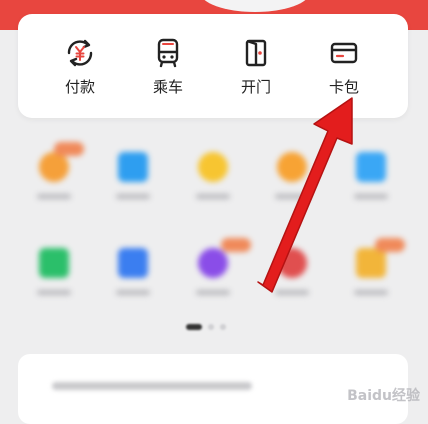  I want to click on watermark-text: Baidu经验, so click(383, 396).